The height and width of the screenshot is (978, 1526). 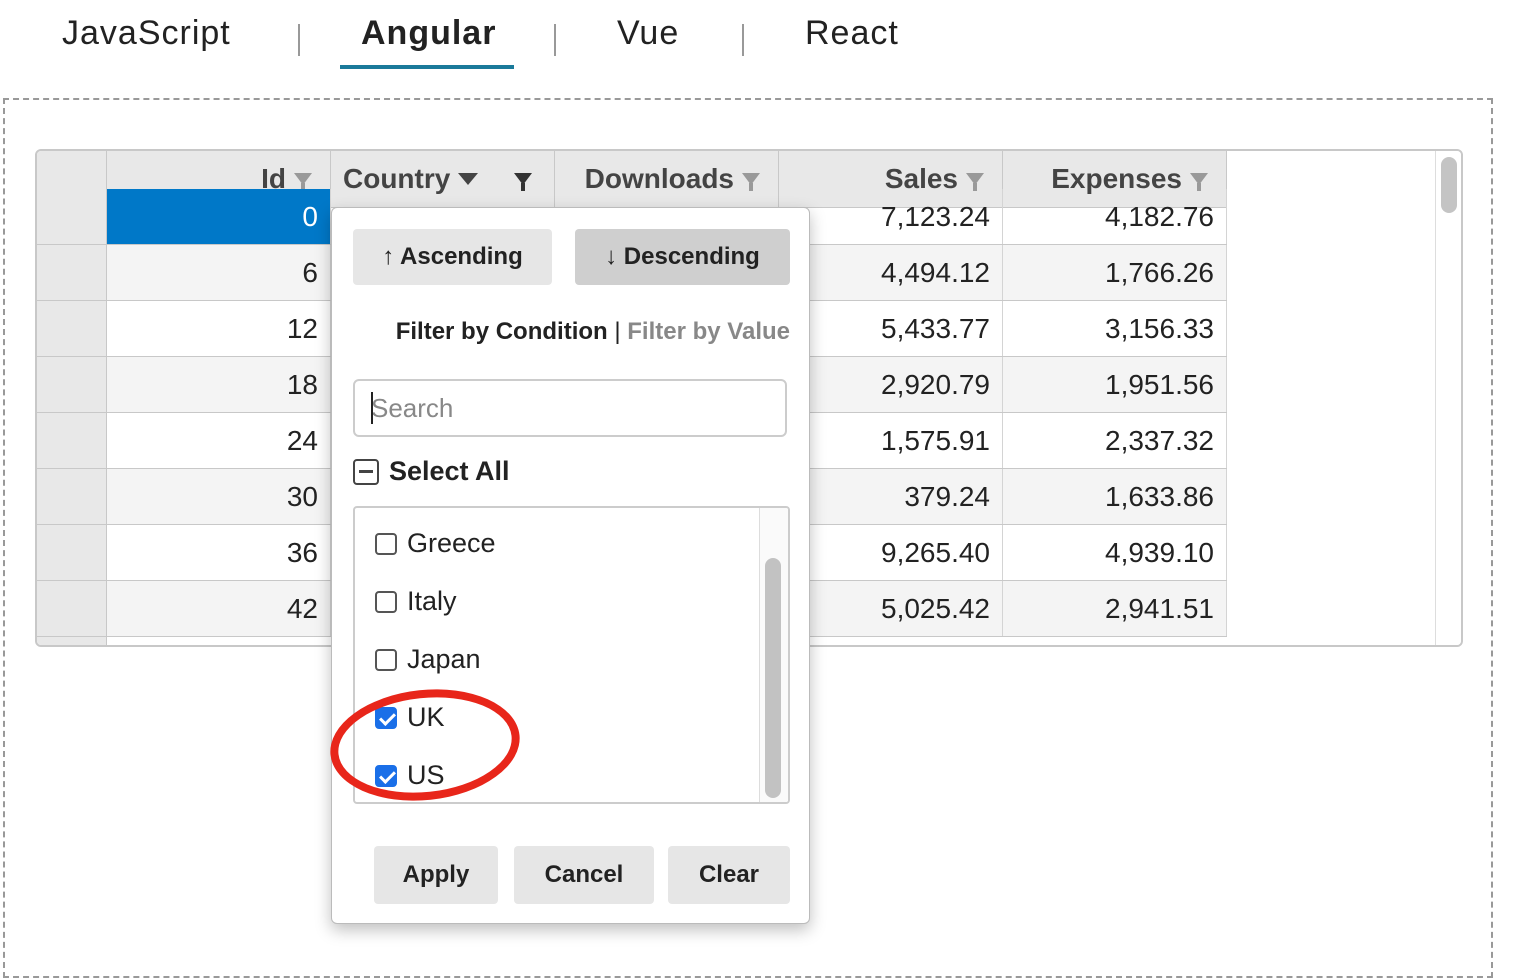 I want to click on search-input: Search, so click(x=570, y=408).